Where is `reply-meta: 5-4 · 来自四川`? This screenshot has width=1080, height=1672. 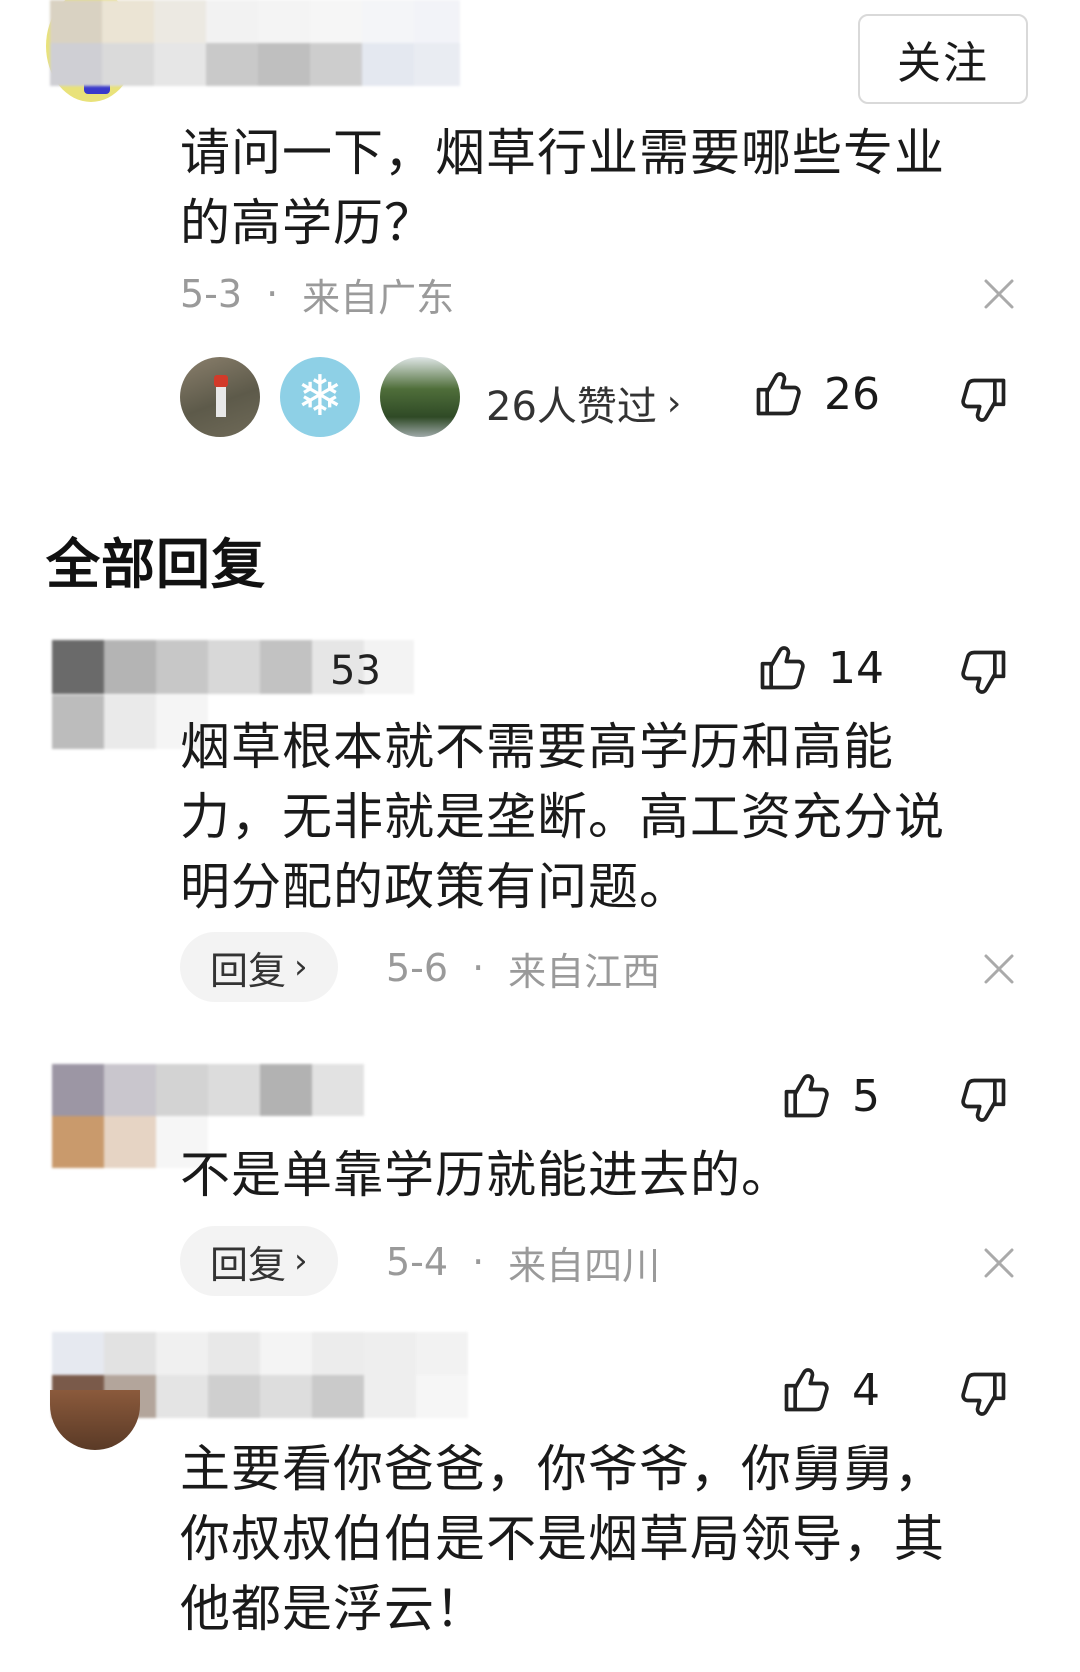 reply-meta: 5-4 · 来自四川 is located at coordinates (523, 1262).